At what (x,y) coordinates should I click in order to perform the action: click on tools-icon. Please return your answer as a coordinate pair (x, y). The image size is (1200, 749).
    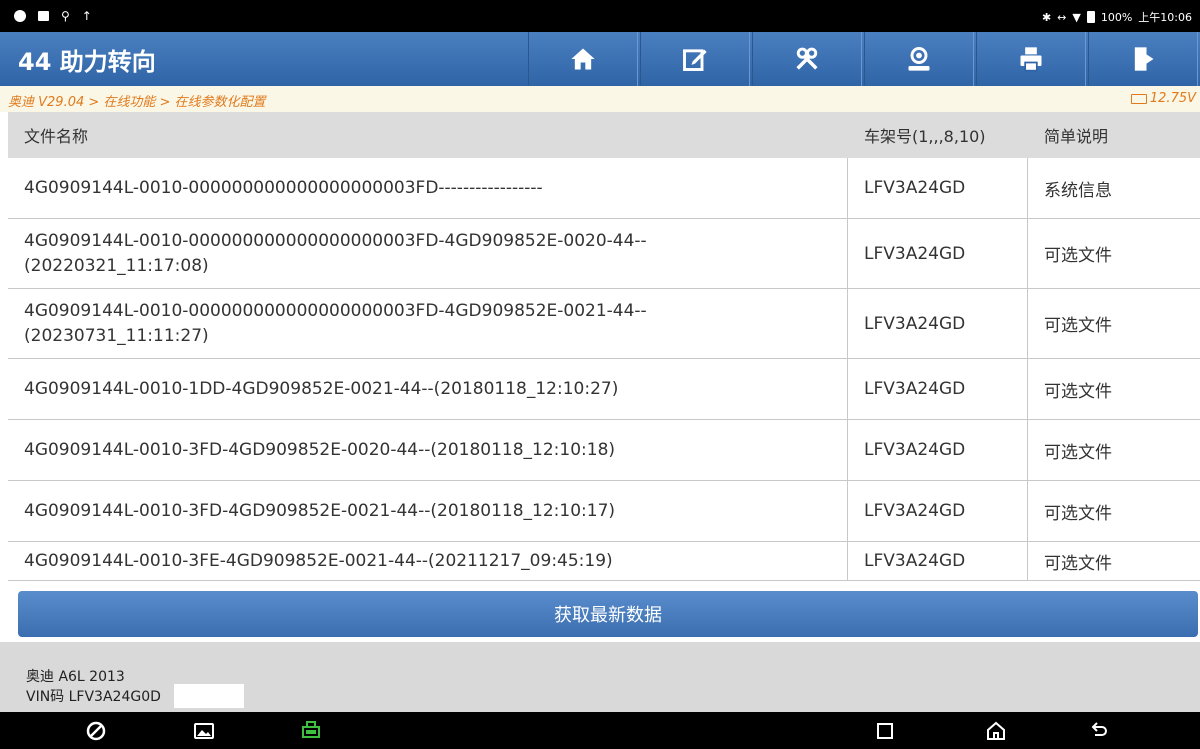
    Looking at the image, I should click on (807, 58).